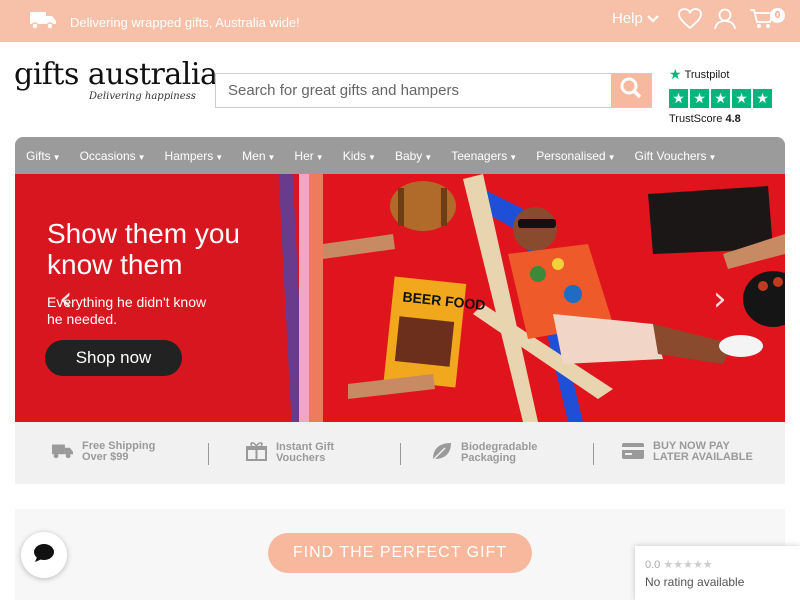  What do you see at coordinates (571, 155) in the screenshot?
I see `nav-label: Personalised` at bounding box center [571, 155].